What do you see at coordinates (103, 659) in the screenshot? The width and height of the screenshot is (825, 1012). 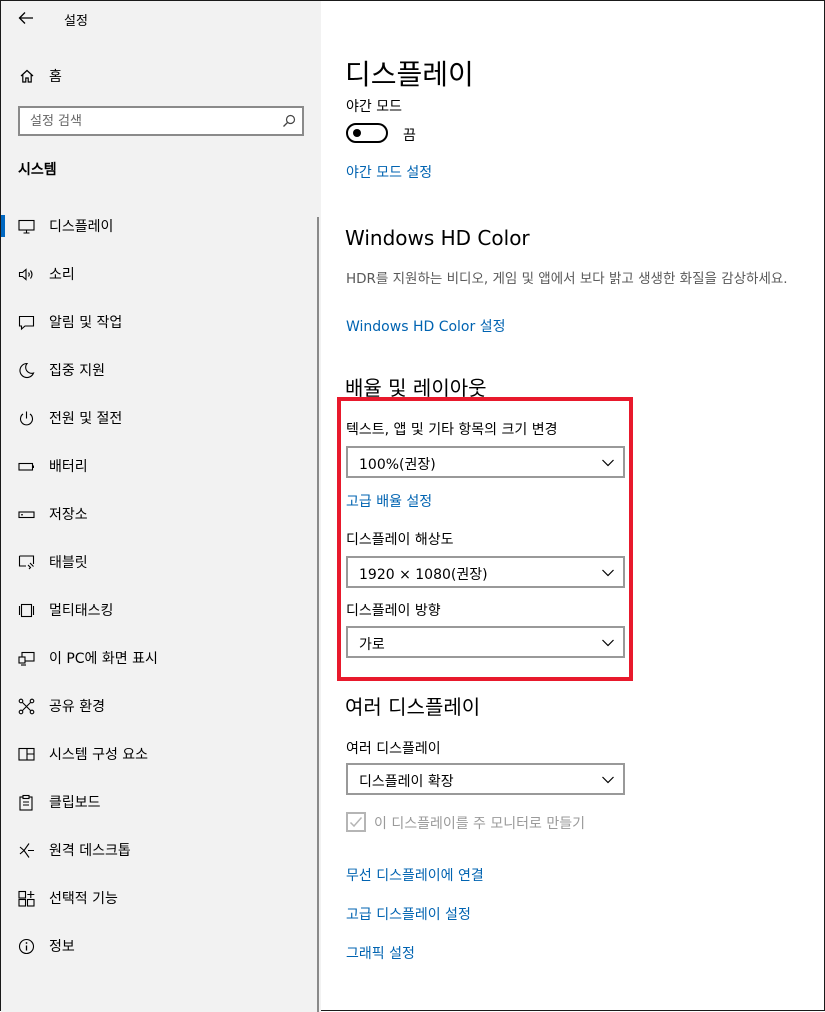 I see `sidebar-item-label: 이 PC에 화면 표시` at bounding box center [103, 659].